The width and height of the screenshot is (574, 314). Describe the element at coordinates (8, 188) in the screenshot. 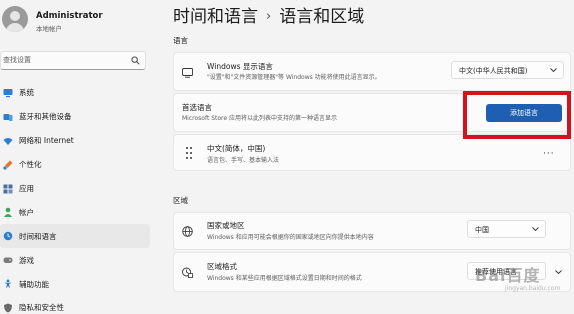

I see `apps-icon` at that location.